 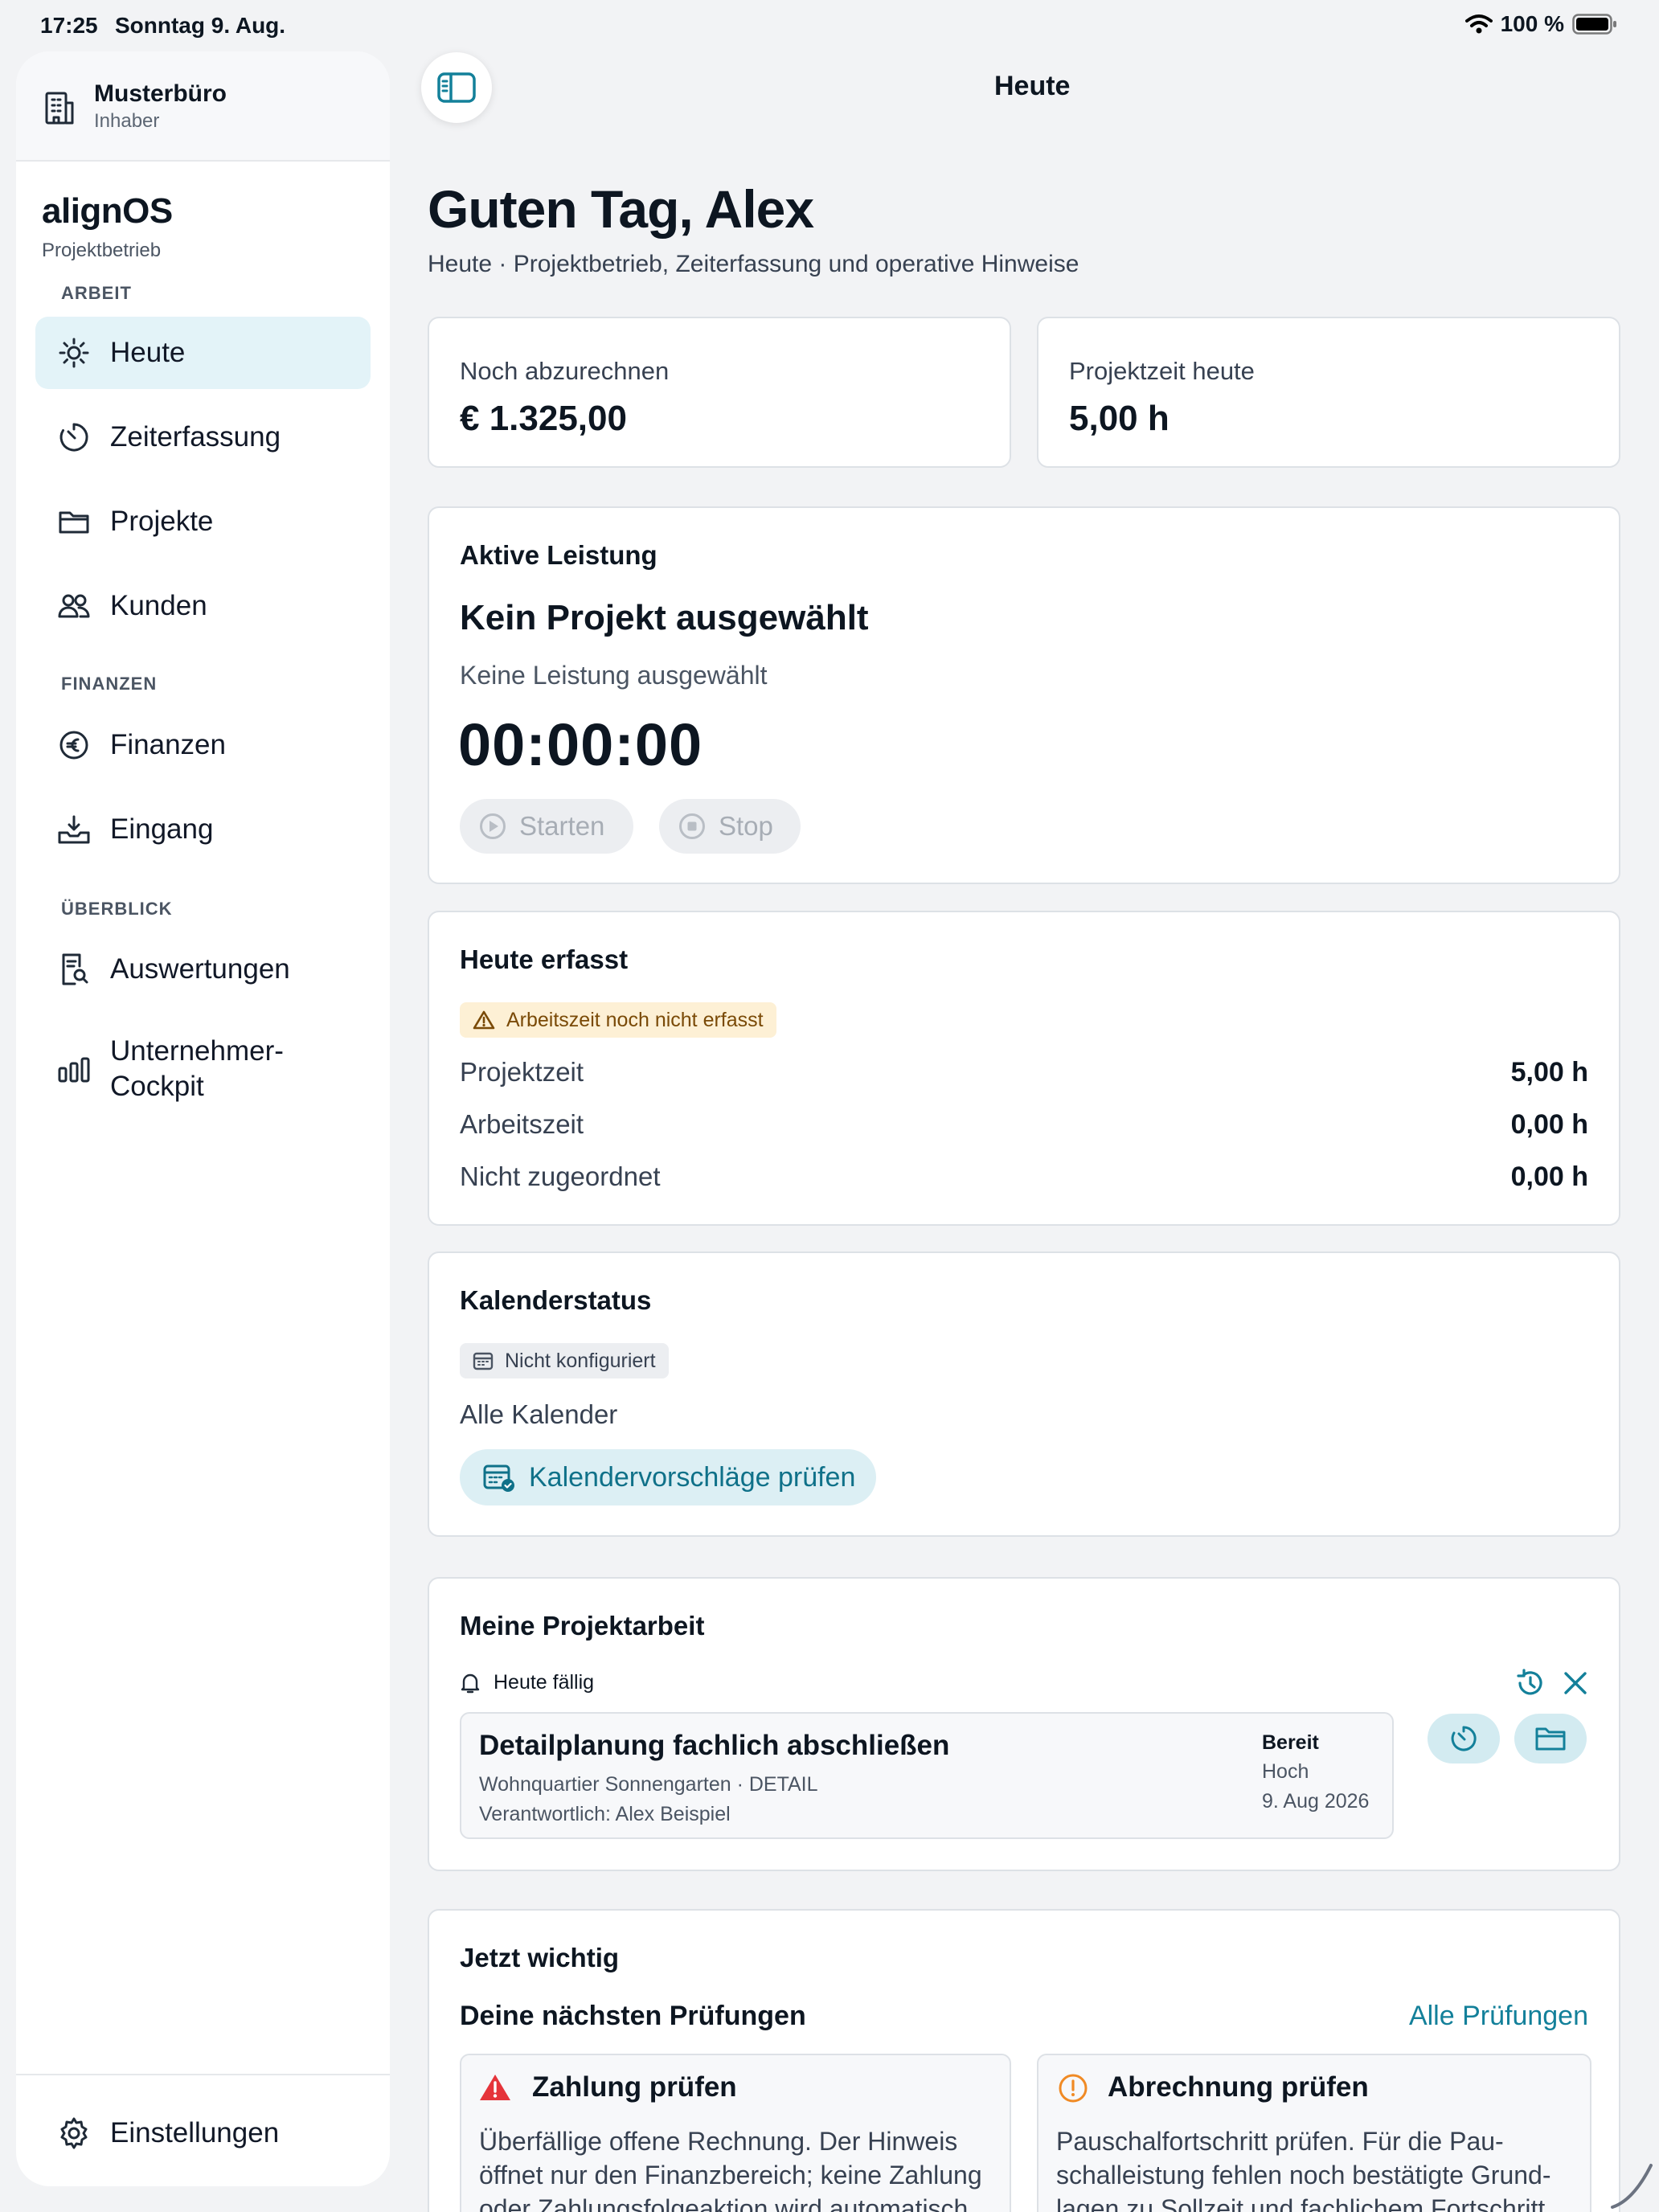 I want to click on kpi-card-project-time: Projektzeit heute 5,00 h, so click(x=1328, y=392).